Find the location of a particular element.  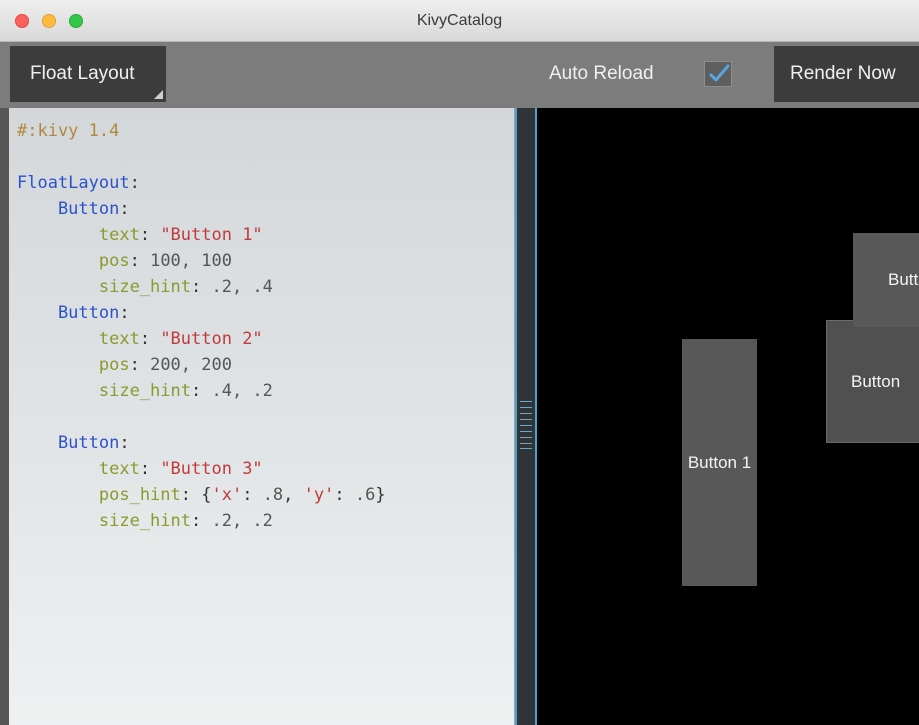

code-token: 'x' is located at coordinates (227, 495).